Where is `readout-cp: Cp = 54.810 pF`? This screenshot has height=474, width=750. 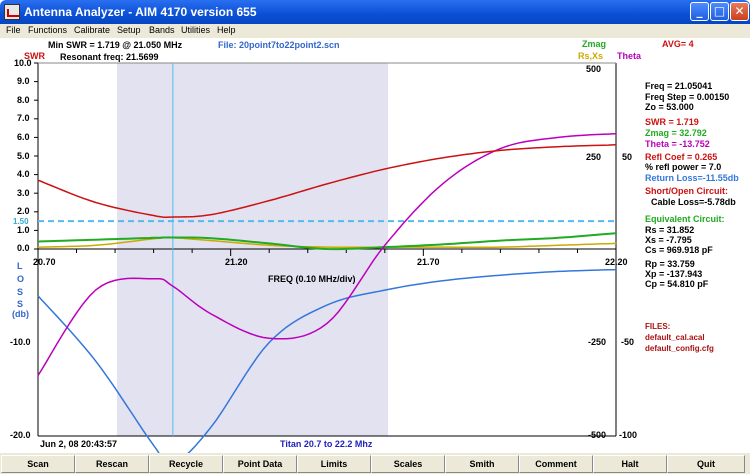
readout-cp: Cp = 54.810 pF is located at coordinates (677, 284).